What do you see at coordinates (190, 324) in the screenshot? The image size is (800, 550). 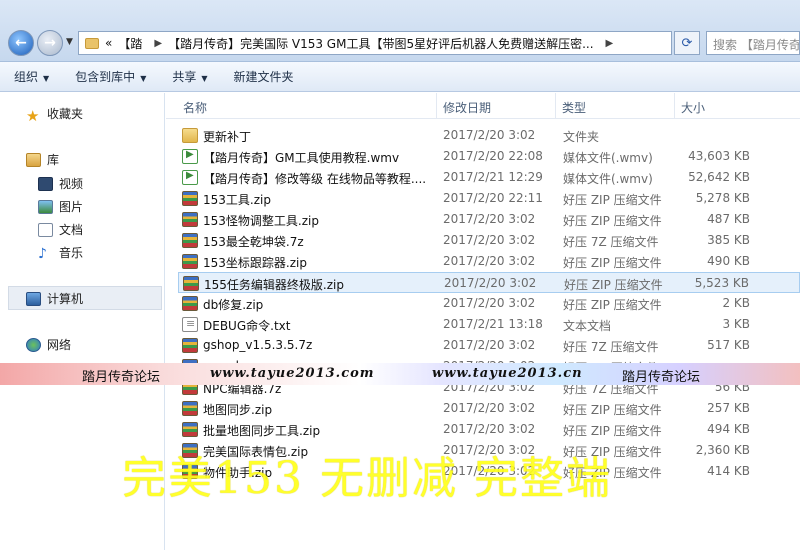 I see `text-file-icon` at bounding box center [190, 324].